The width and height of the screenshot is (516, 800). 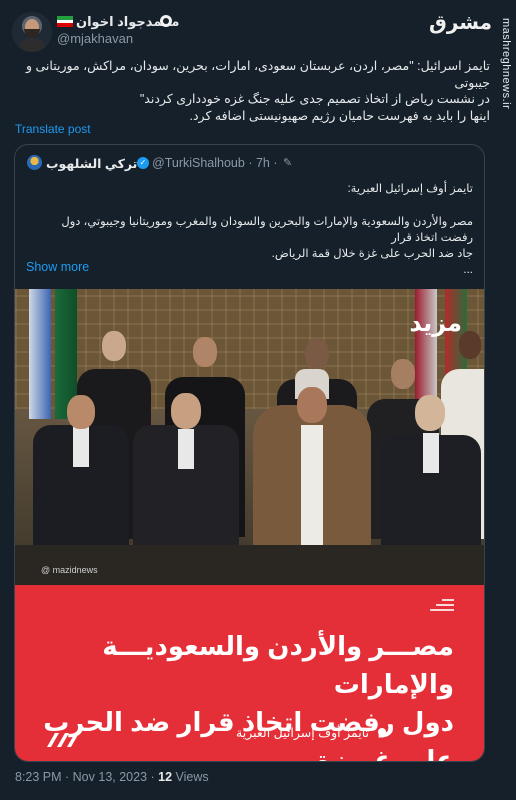 I want to click on banner-headline-line: مصـــر والأردن والسعوديـــة والإمارات, so click(x=278, y=665).